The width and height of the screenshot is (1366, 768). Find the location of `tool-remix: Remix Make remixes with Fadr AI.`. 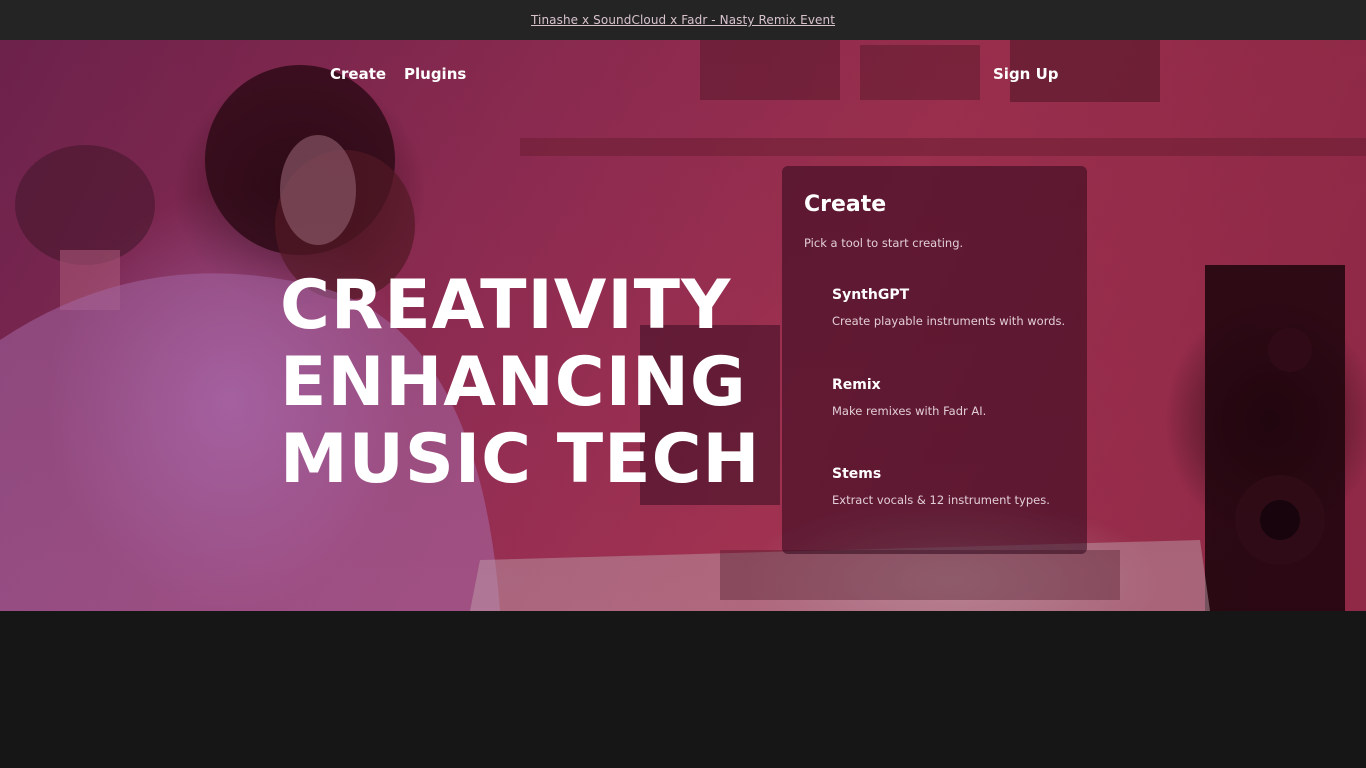

tool-remix: Remix Make remixes with Fadr AI. is located at coordinates (940, 407).